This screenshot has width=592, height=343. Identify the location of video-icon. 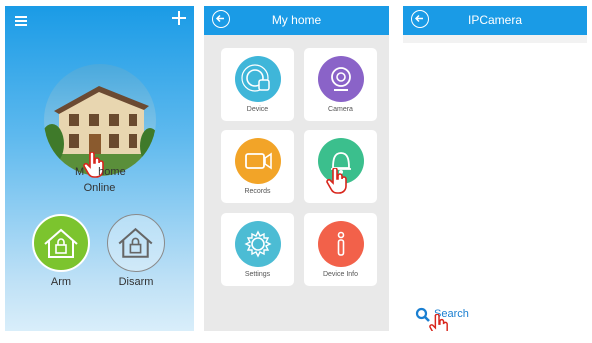
(258, 161).